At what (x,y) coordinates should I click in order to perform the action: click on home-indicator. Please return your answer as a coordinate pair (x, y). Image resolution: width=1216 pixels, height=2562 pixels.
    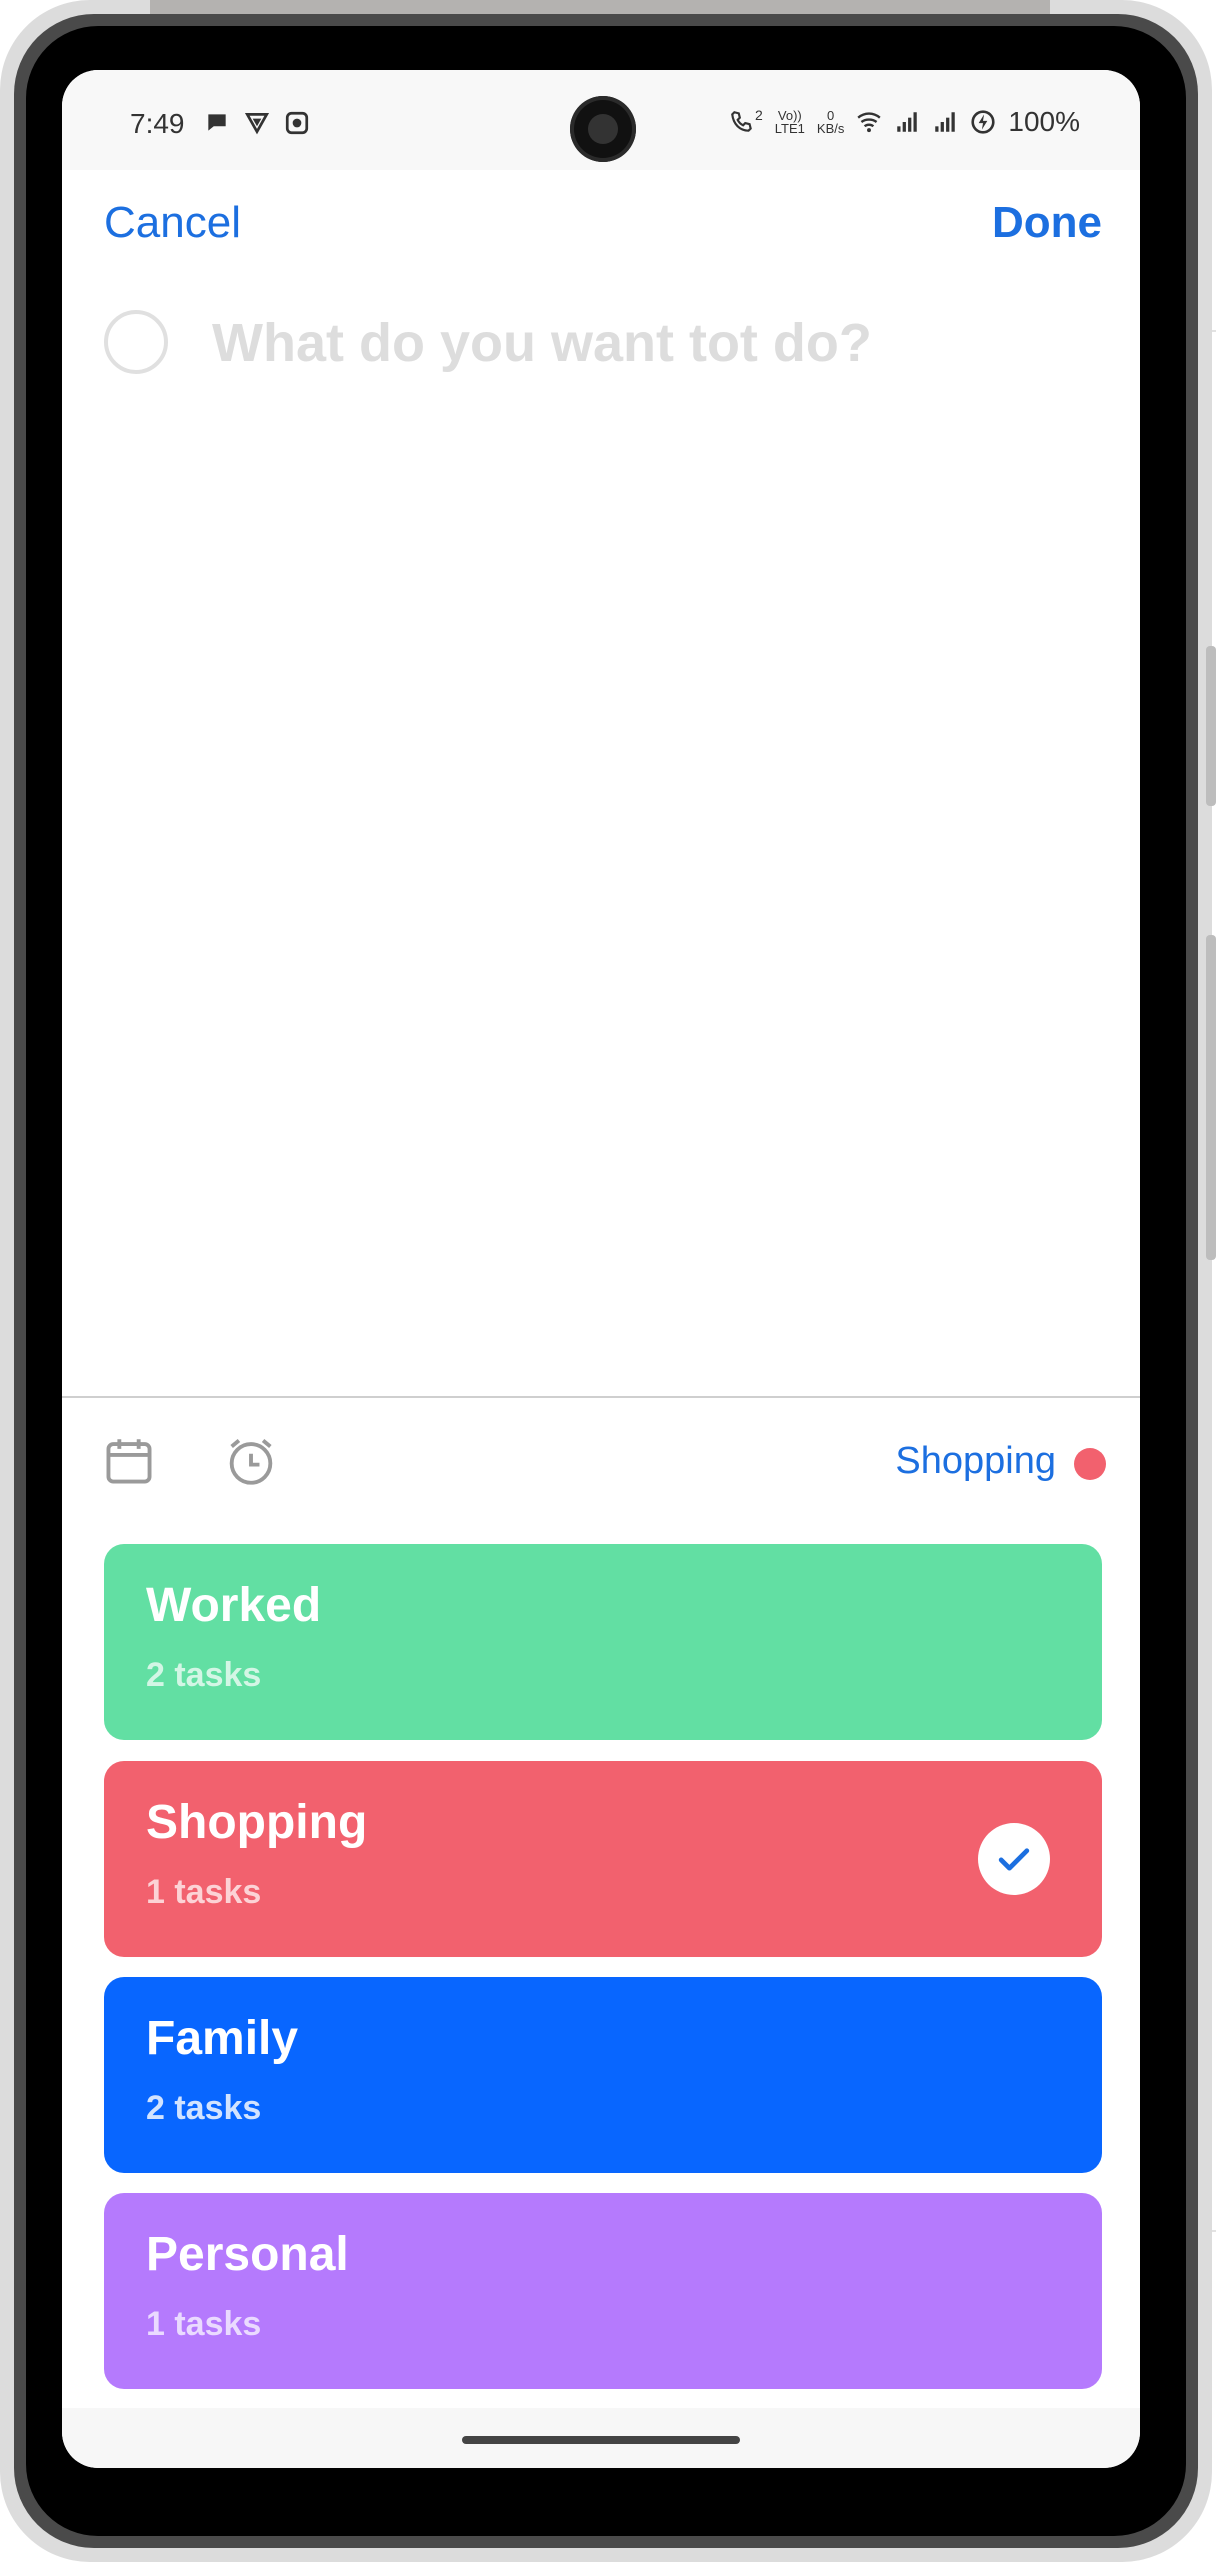
    Looking at the image, I should click on (601, 2440).